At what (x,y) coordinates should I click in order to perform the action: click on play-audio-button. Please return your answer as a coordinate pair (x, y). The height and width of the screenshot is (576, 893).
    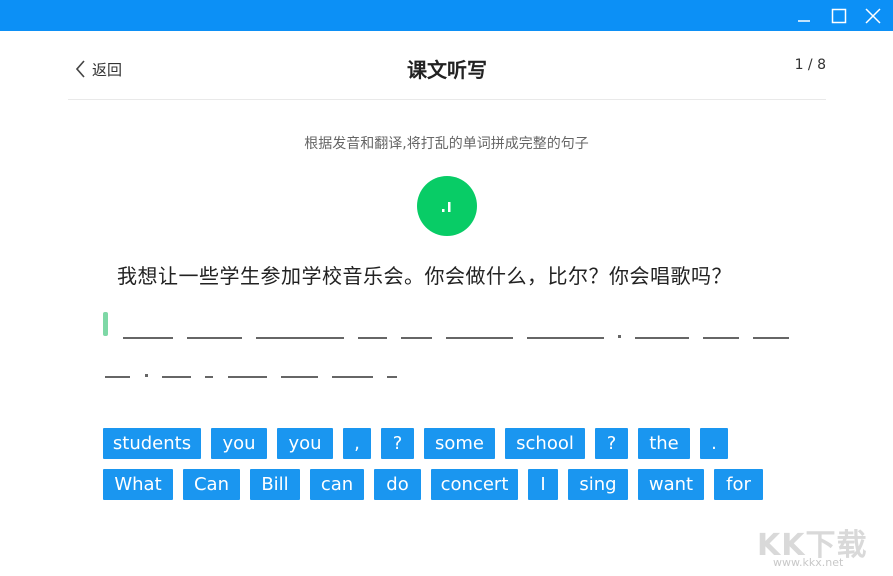
    Looking at the image, I should click on (447, 206).